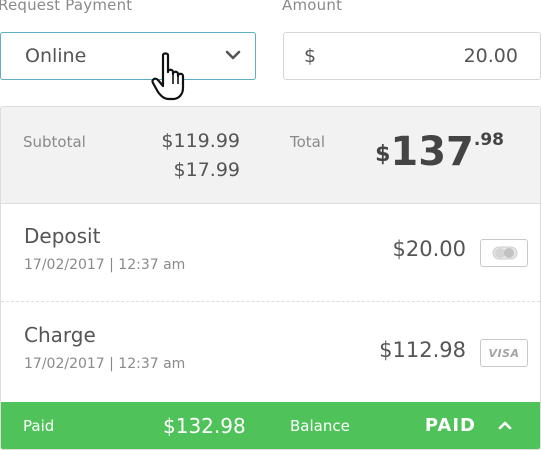  What do you see at coordinates (310, 56) in the screenshot?
I see `amount-currency-symbol: $` at bounding box center [310, 56].